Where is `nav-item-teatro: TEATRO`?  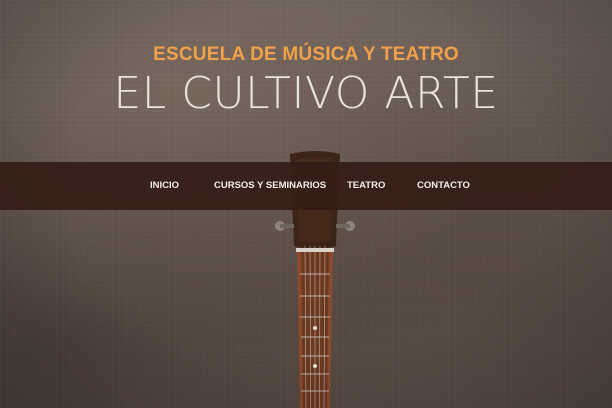 nav-item-teatro: TEATRO is located at coordinates (366, 186).